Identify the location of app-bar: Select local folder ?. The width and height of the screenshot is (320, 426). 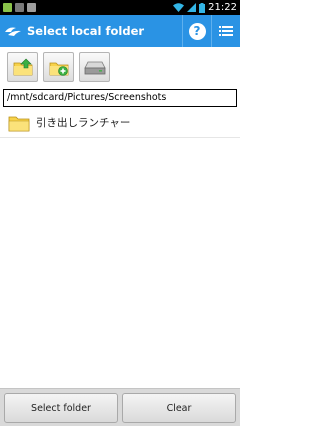
(120, 31).